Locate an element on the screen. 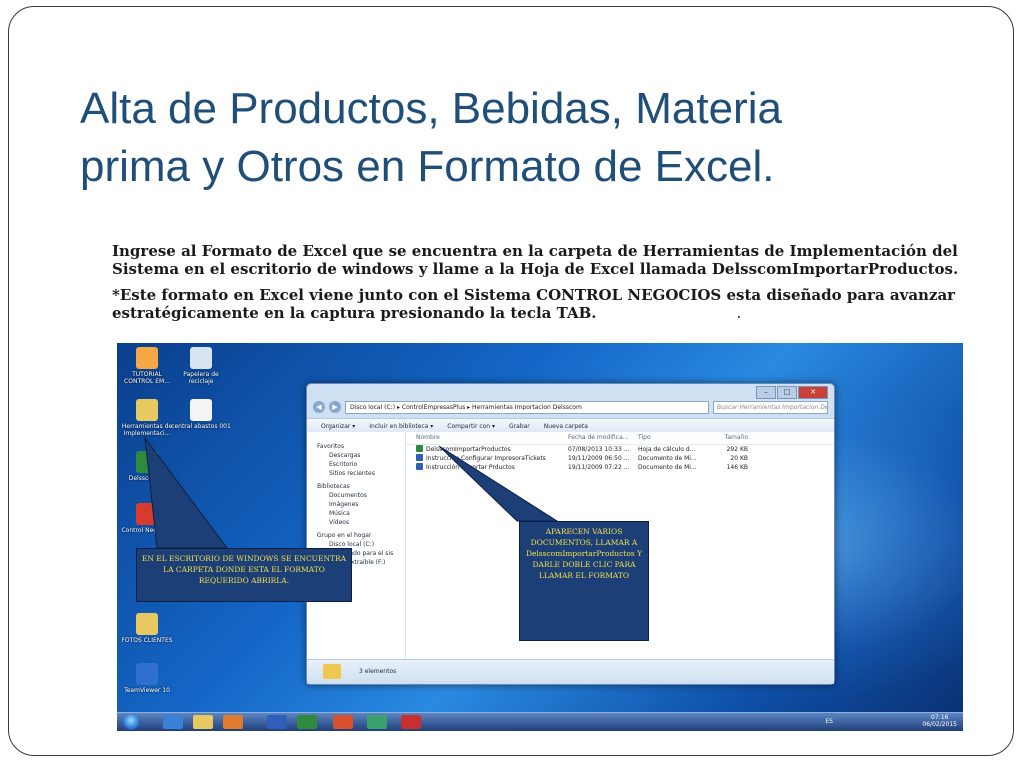 This screenshot has height=768, width=1024. clock: 07:16 06/02/2015 is located at coordinates (939, 721).